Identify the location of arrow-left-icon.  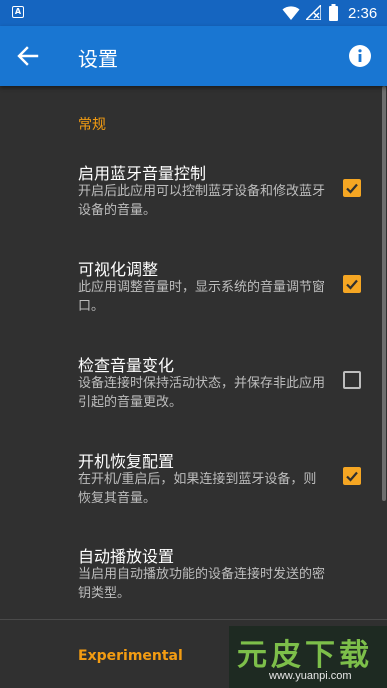
(28, 56).